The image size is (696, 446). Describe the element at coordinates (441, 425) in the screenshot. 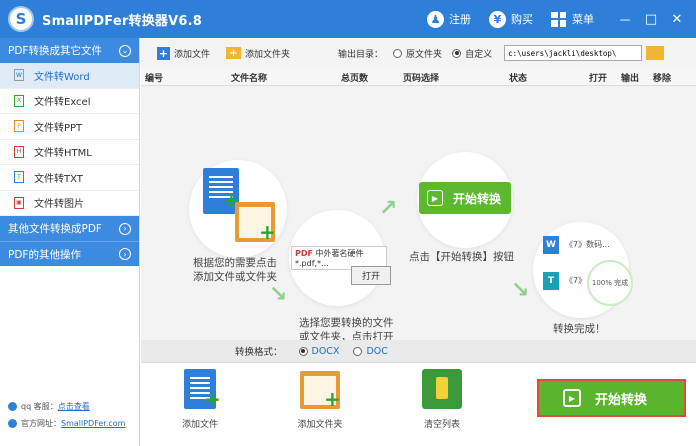

I see `clear-list-label: 清空列表` at that location.